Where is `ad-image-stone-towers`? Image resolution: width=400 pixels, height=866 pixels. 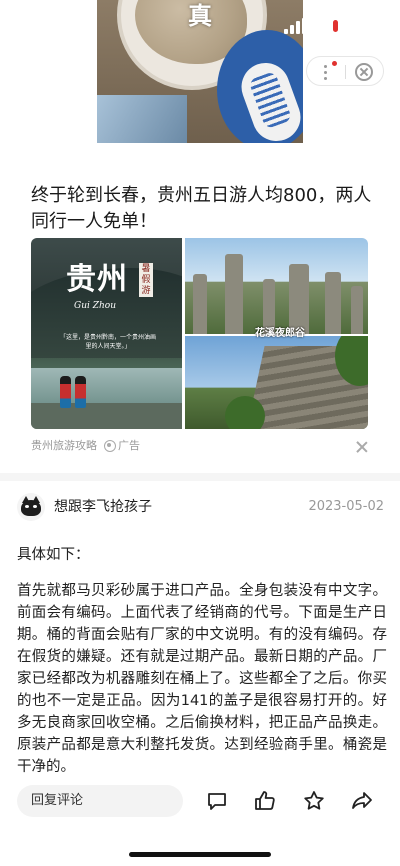 ad-image-stone-towers is located at coordinates (276, 286).